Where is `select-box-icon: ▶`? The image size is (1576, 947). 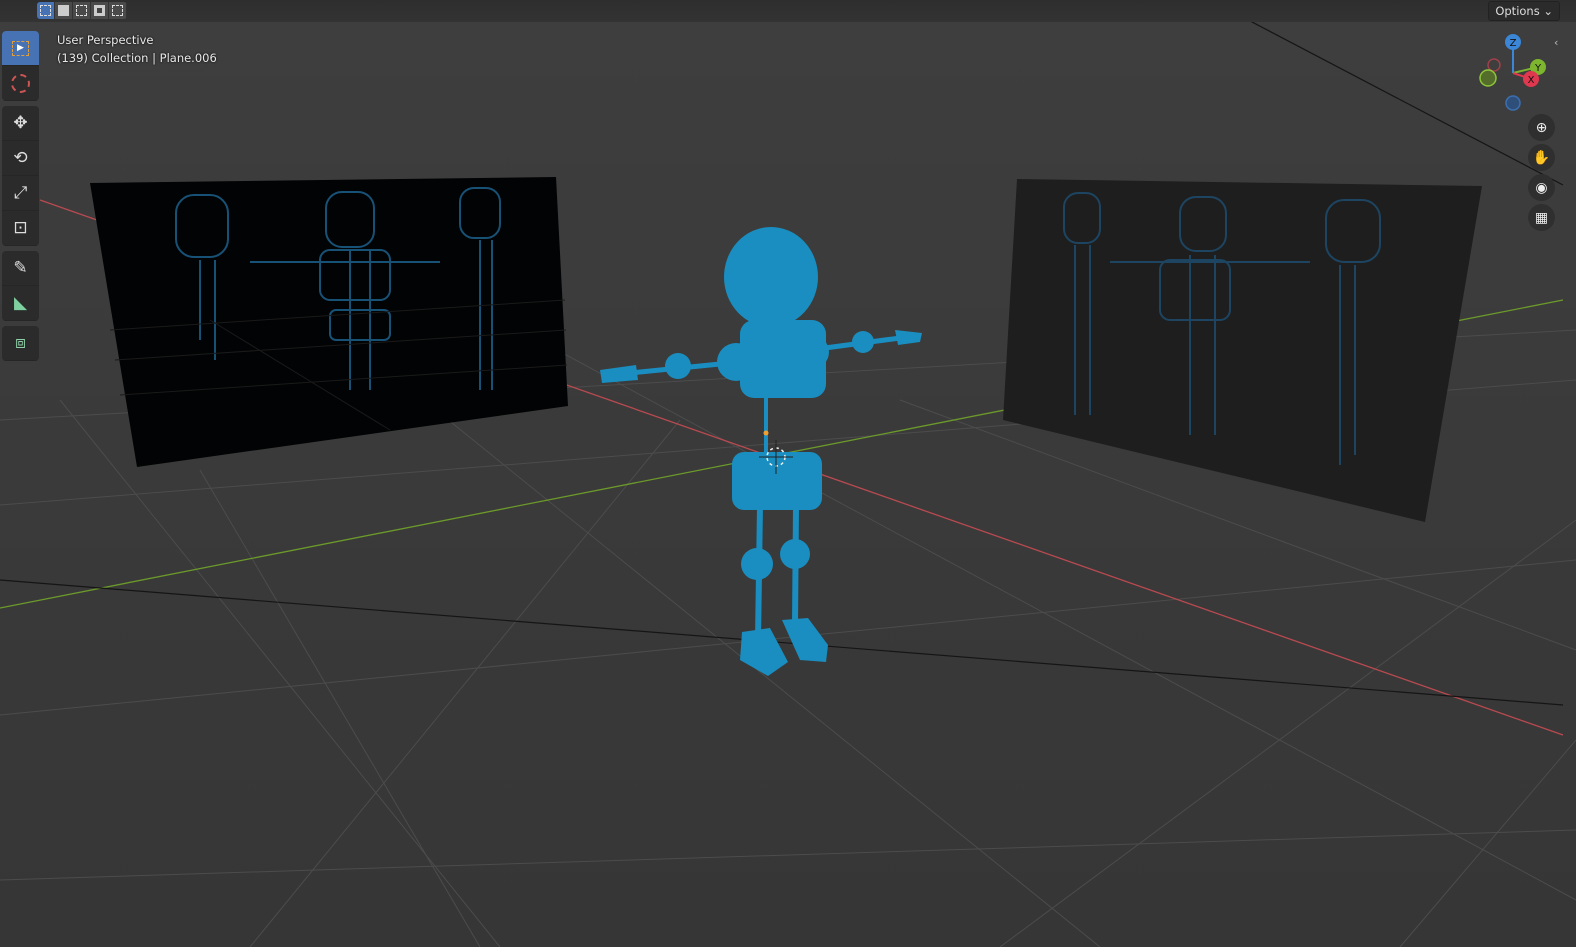 select-box-icon: ▶ is located at coordinates (20, 48).